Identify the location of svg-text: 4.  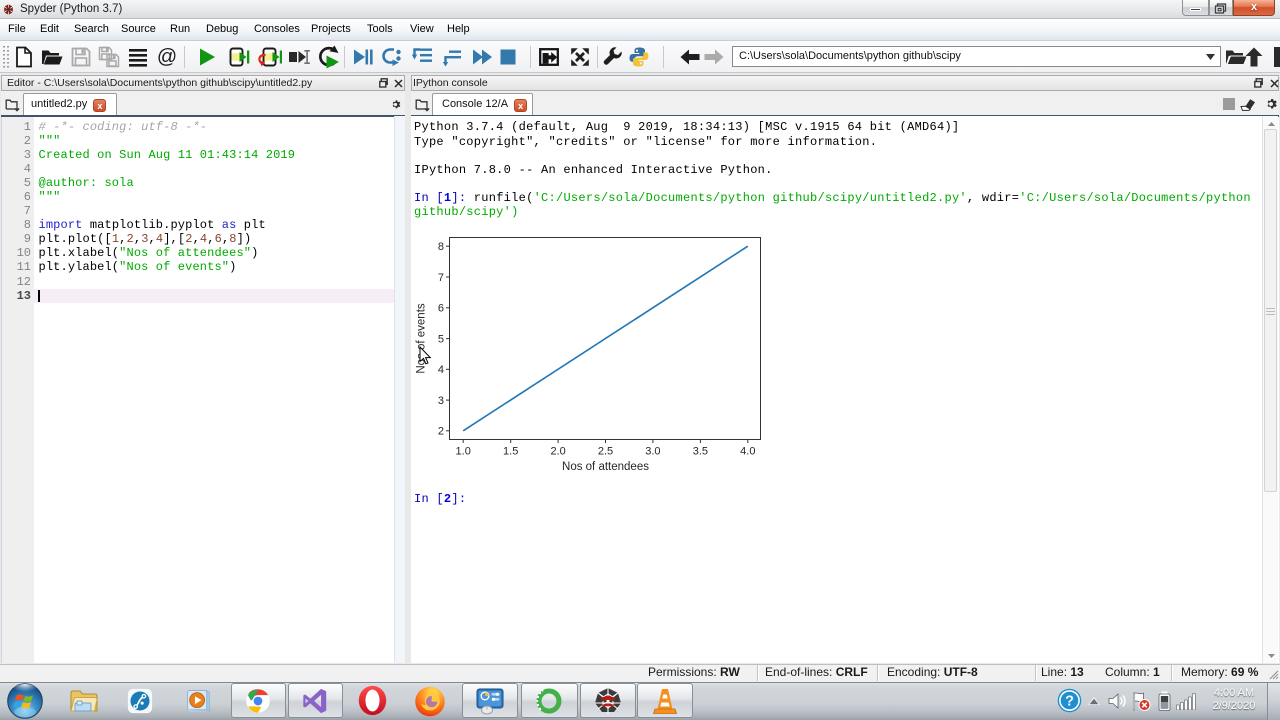
(441, 370).